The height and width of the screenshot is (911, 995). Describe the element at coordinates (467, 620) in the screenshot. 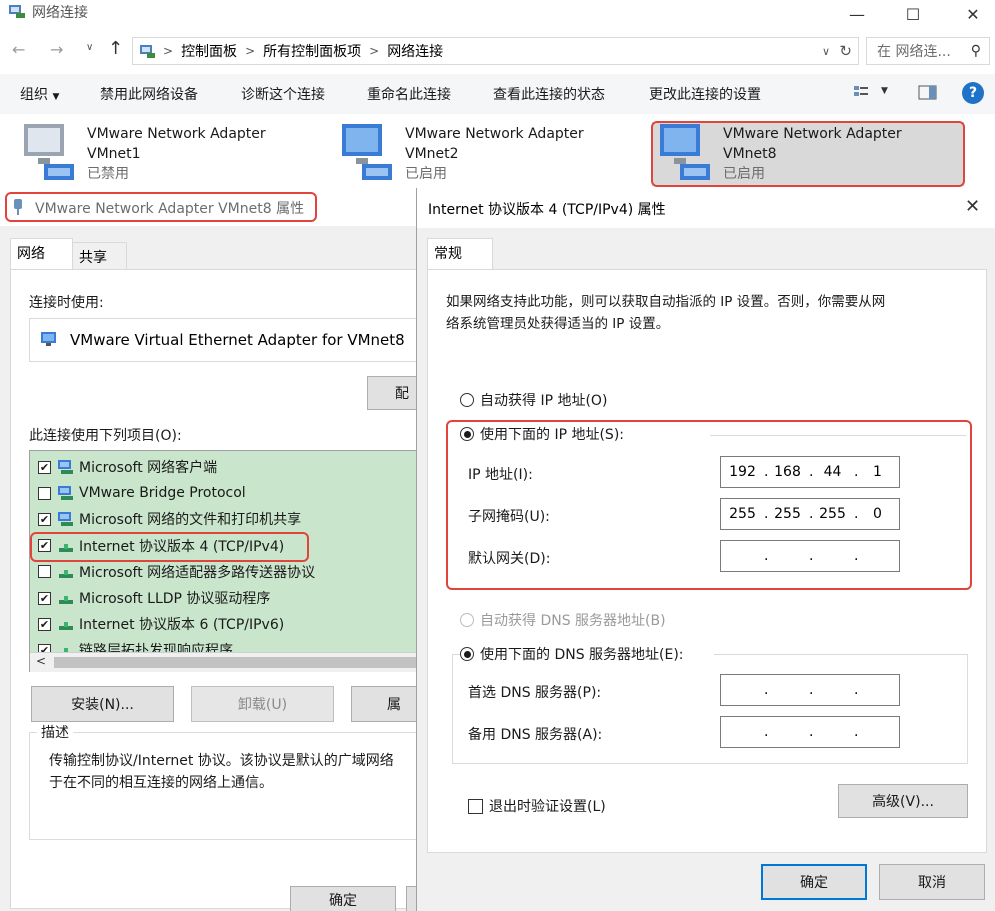

I see `auto-dns-radio` at that location.